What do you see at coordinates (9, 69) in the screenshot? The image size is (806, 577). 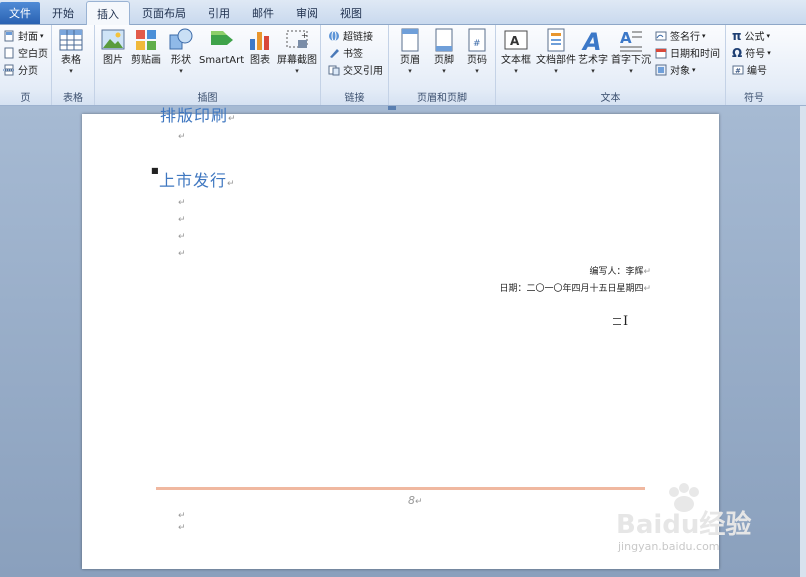 I see `page-break-icon` at bounding box center [9, 69].